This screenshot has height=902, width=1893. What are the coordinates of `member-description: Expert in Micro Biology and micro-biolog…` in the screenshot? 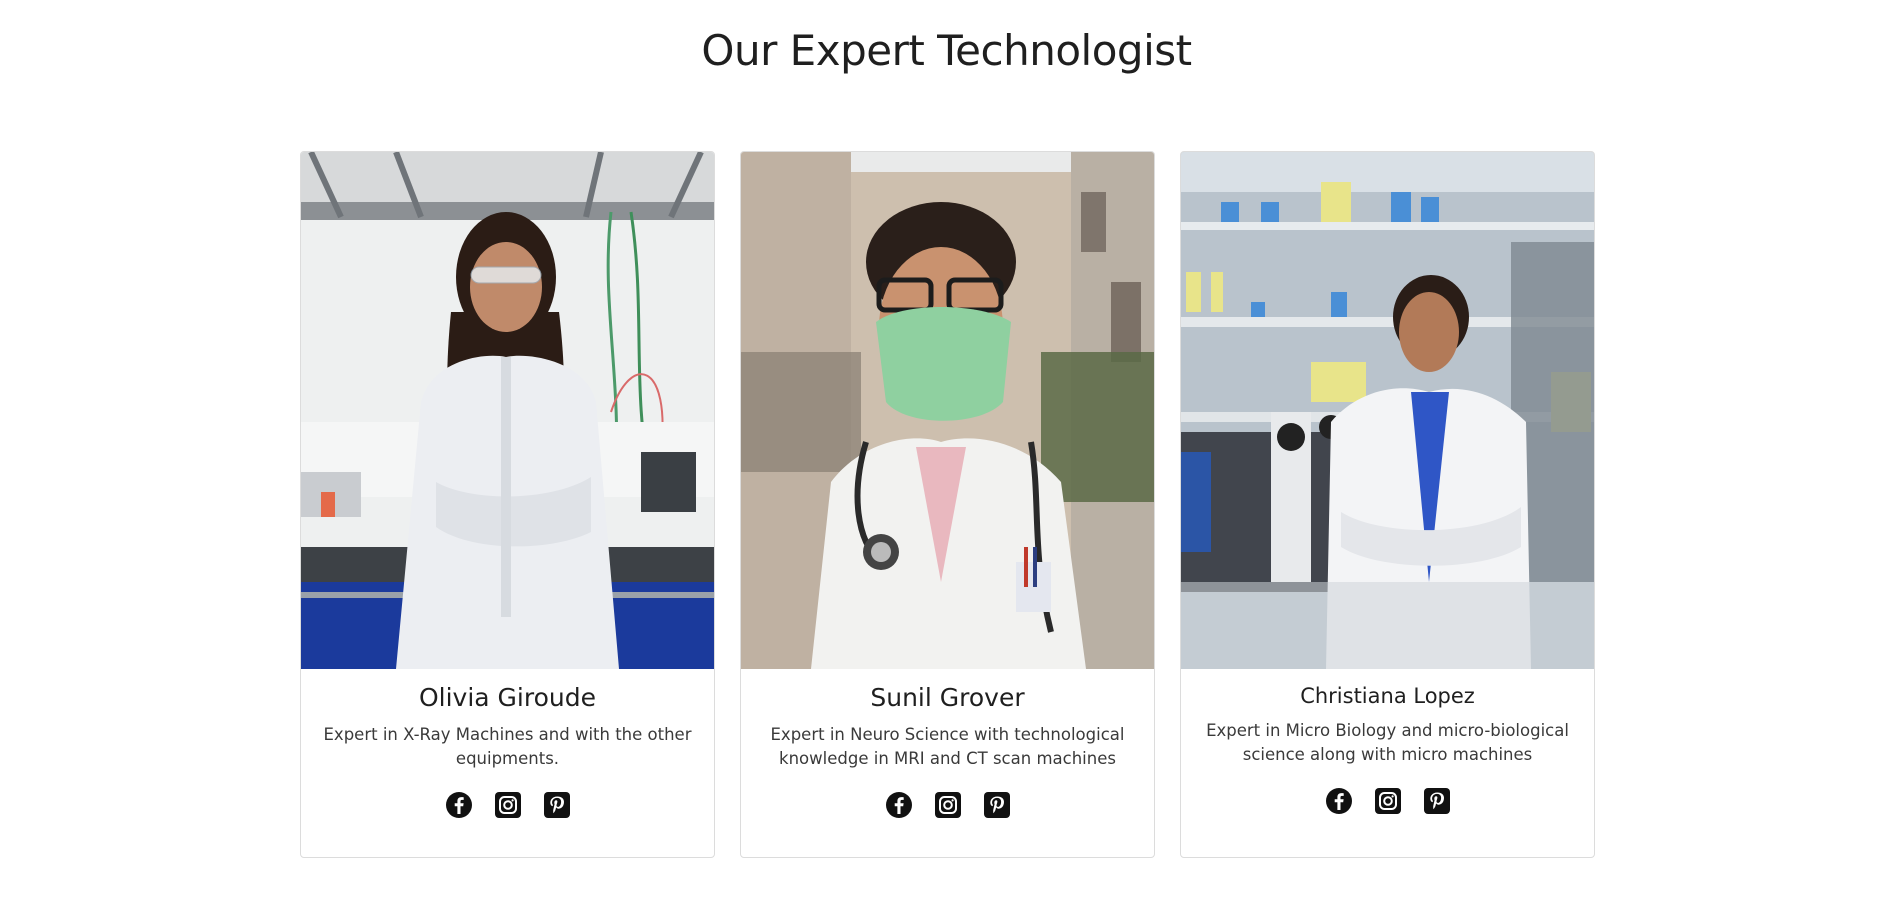 It's located at (1387, 742).